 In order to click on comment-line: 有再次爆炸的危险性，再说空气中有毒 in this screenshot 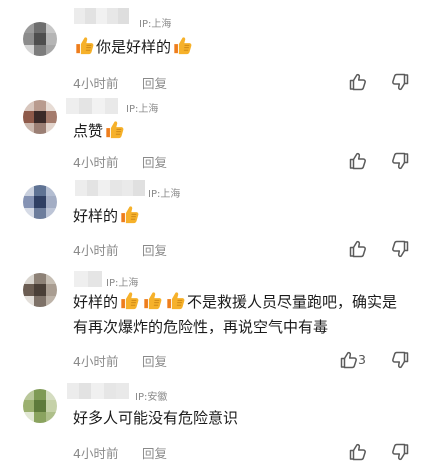, I will do `click(235, 327)`.